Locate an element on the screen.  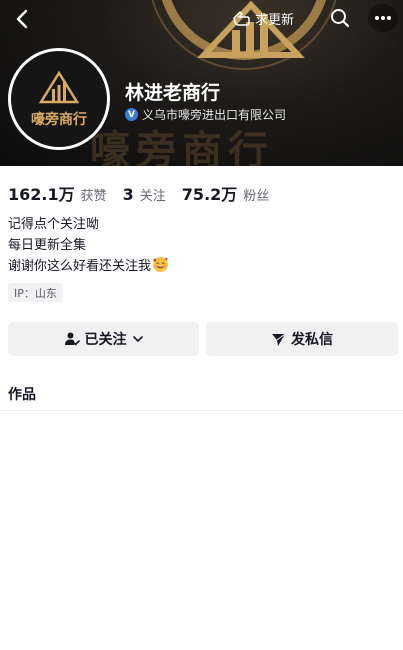
stat-followers-value: 75.2万 is located at coordinates (209, 194).